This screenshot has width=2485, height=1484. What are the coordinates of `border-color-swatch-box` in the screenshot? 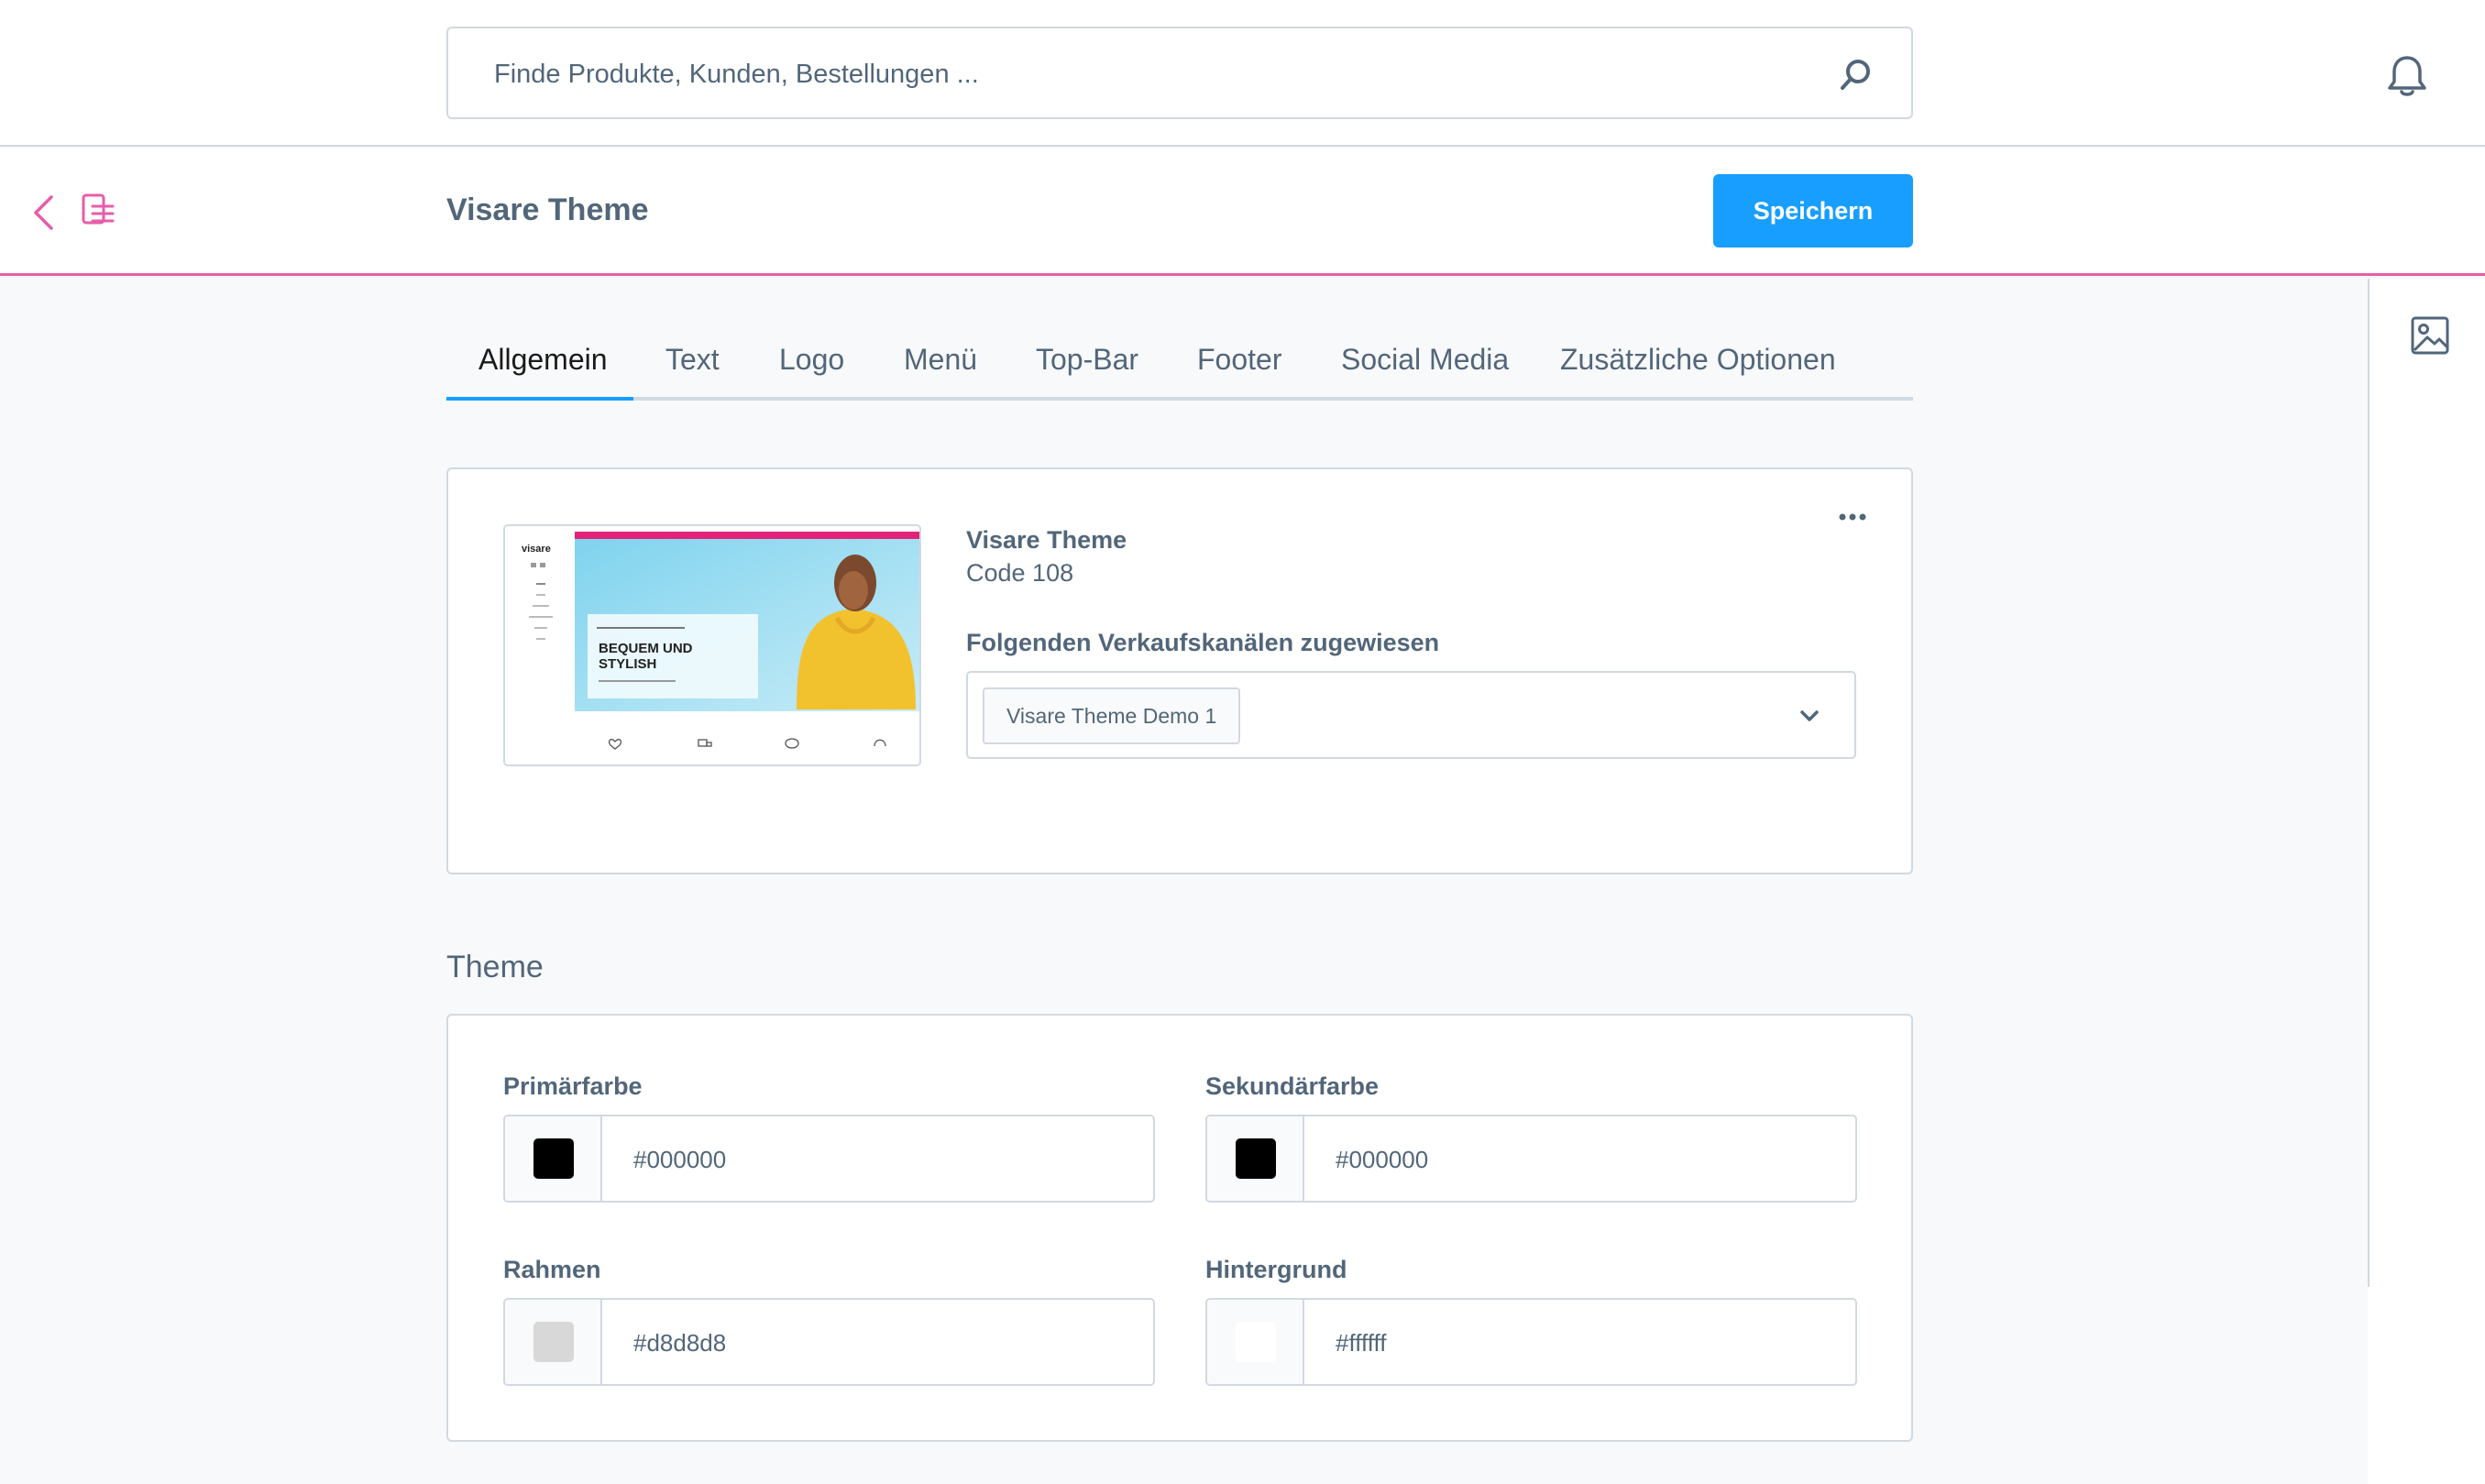 It's located at (553, 1342).